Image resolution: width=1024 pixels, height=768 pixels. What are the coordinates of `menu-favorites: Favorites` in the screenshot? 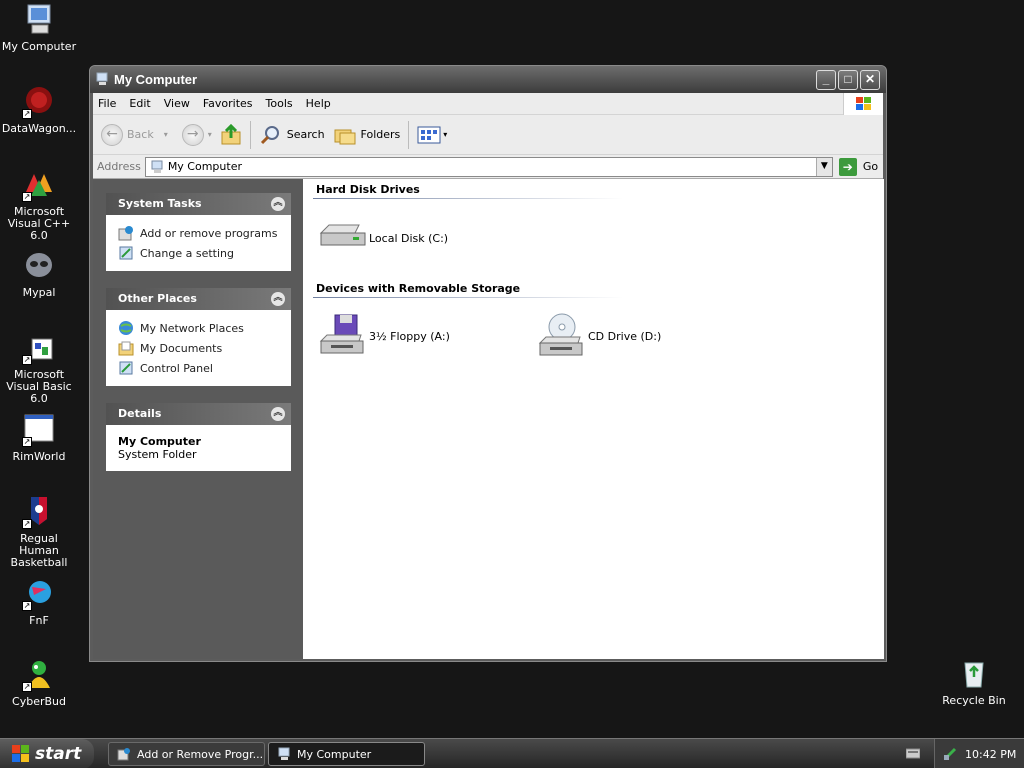 It's located at (228, 103).